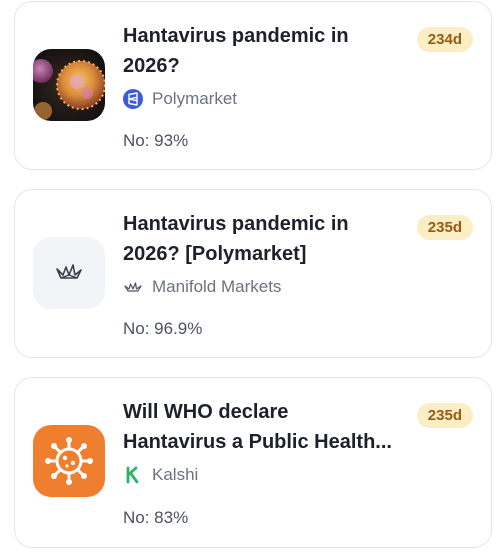 The image size is (502, 559). I want to click on virus-icon, so click(69, 461).